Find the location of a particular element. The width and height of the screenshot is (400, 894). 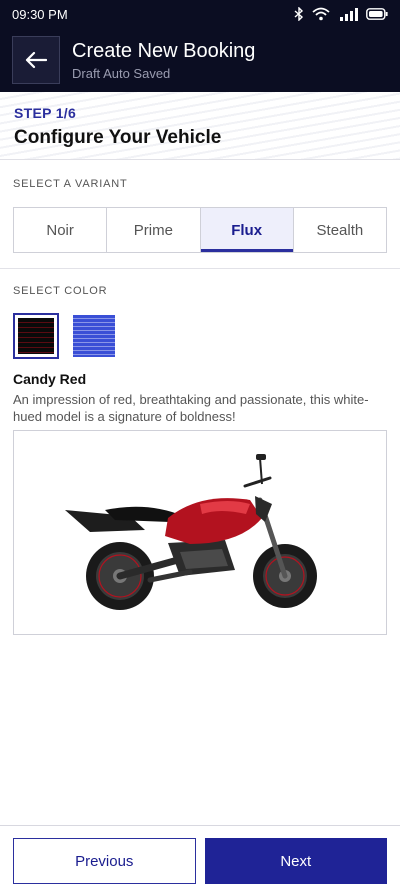

blue-swatch is located at coordinates (94, 336).